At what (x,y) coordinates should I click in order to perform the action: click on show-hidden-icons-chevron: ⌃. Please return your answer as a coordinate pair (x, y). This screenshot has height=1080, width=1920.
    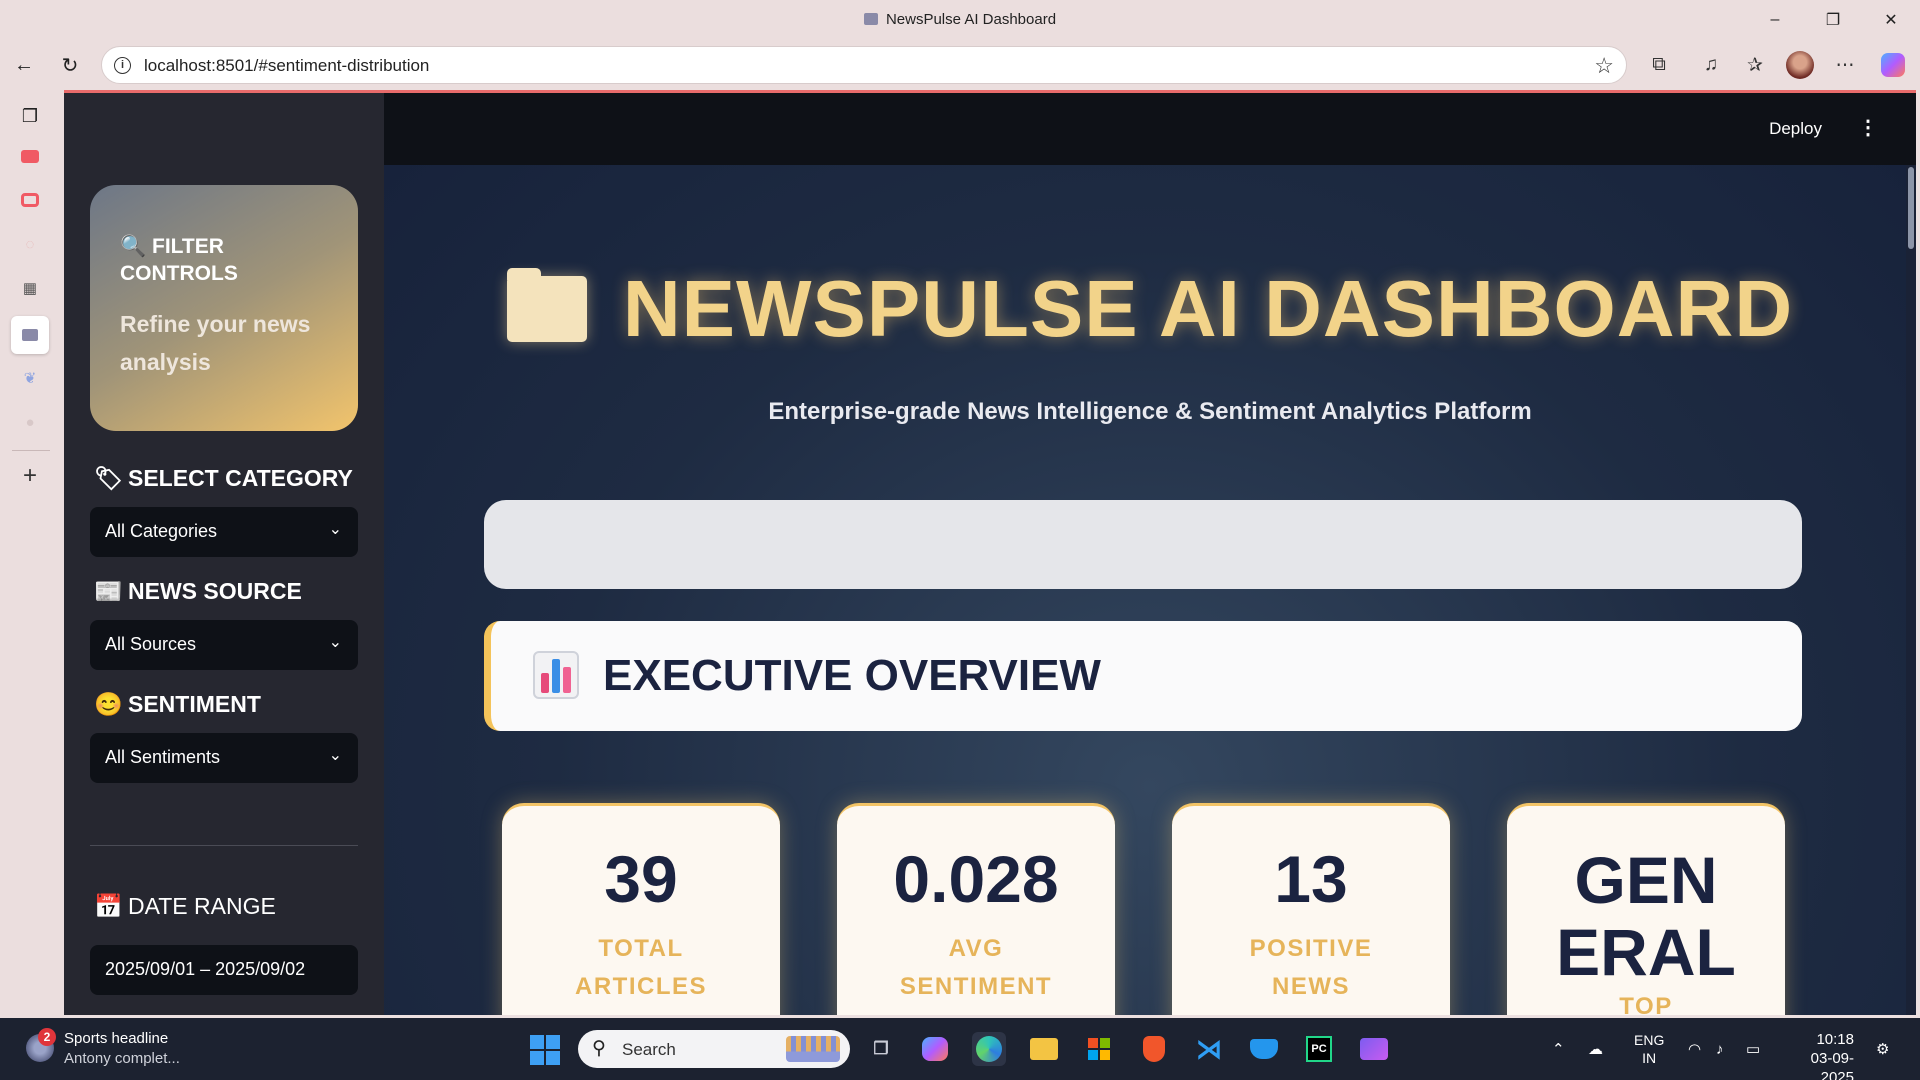
    Looking at the image, I should click on (1558, 1049).